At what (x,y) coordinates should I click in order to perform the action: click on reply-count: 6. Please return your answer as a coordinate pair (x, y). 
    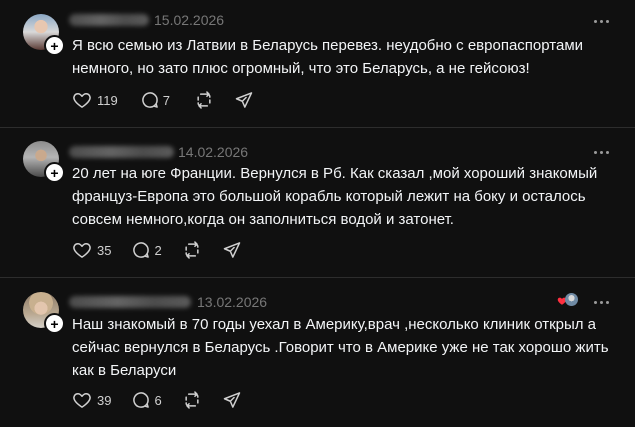
    Looking at the image, I should click on (158, 400).